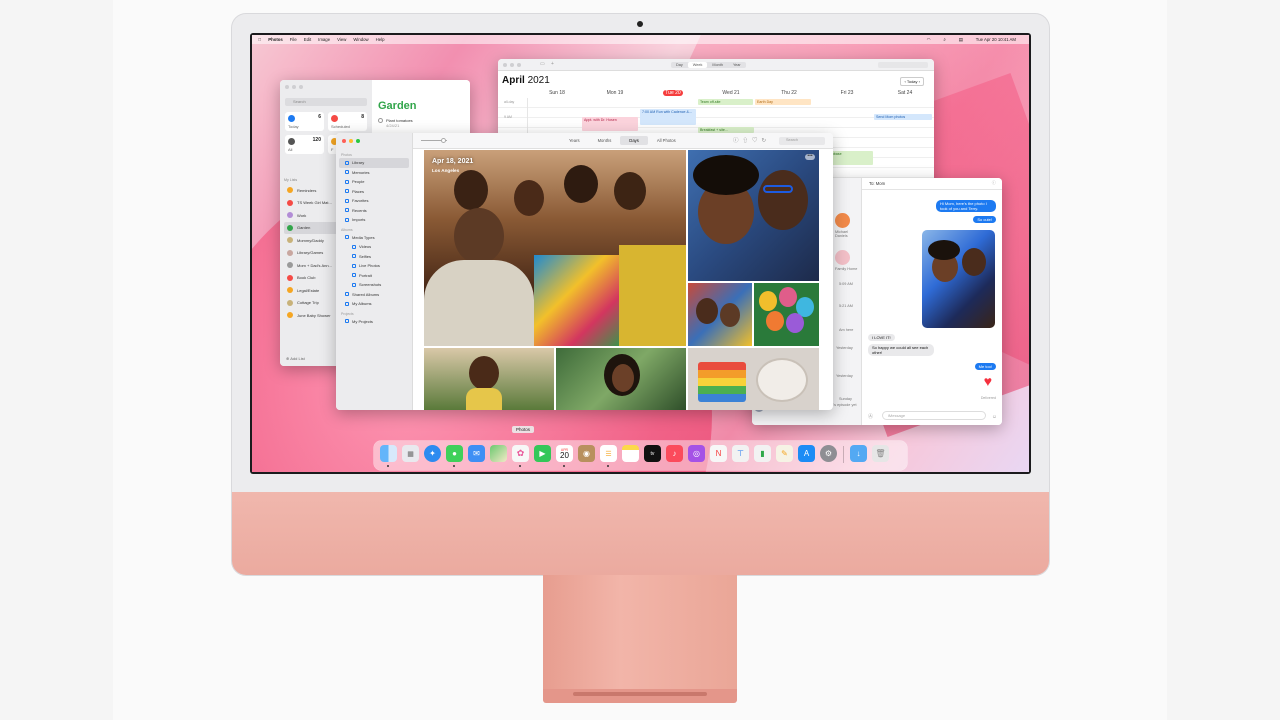 The height and width of the screenshot is (720, 1280). What do you see at coordinates (740, 453) in the screenshot?
I see `keynote-icon: ⊤` at bounding box center [740, 453].